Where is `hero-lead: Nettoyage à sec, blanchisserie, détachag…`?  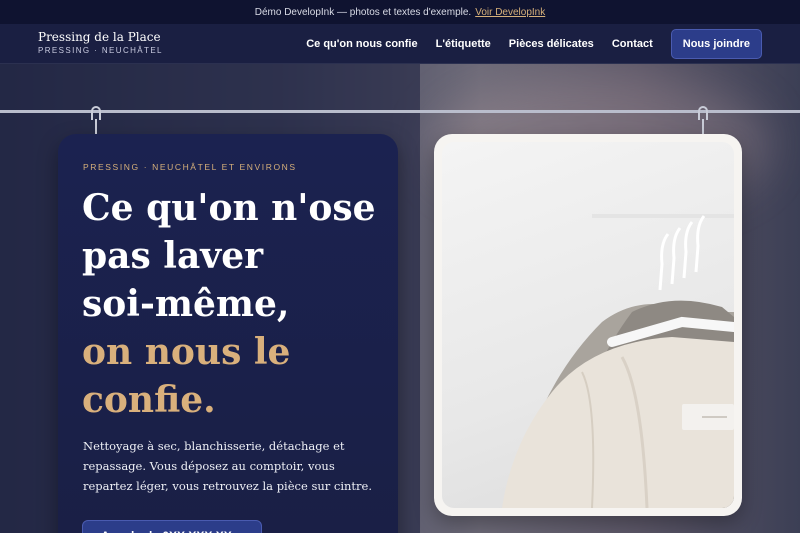 hero-lead: Nettoyage à sec, blanchisserie, détachag… is located at coordinates (228, 466).